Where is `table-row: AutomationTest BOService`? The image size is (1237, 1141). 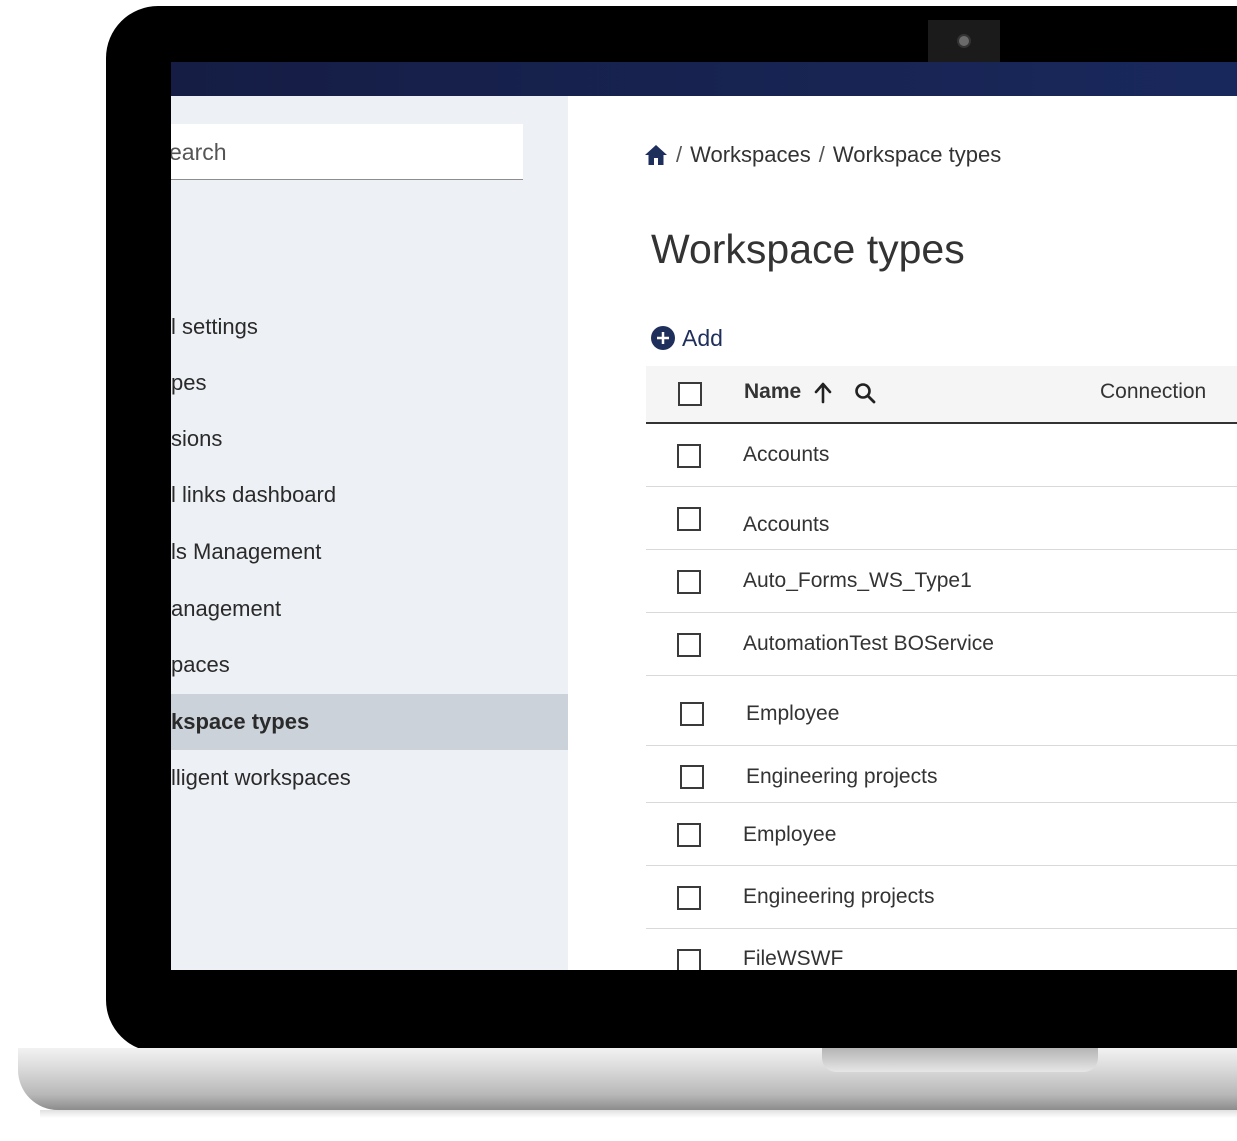
table-row: AutomationTest BOService is located at coordinates (941, 644).